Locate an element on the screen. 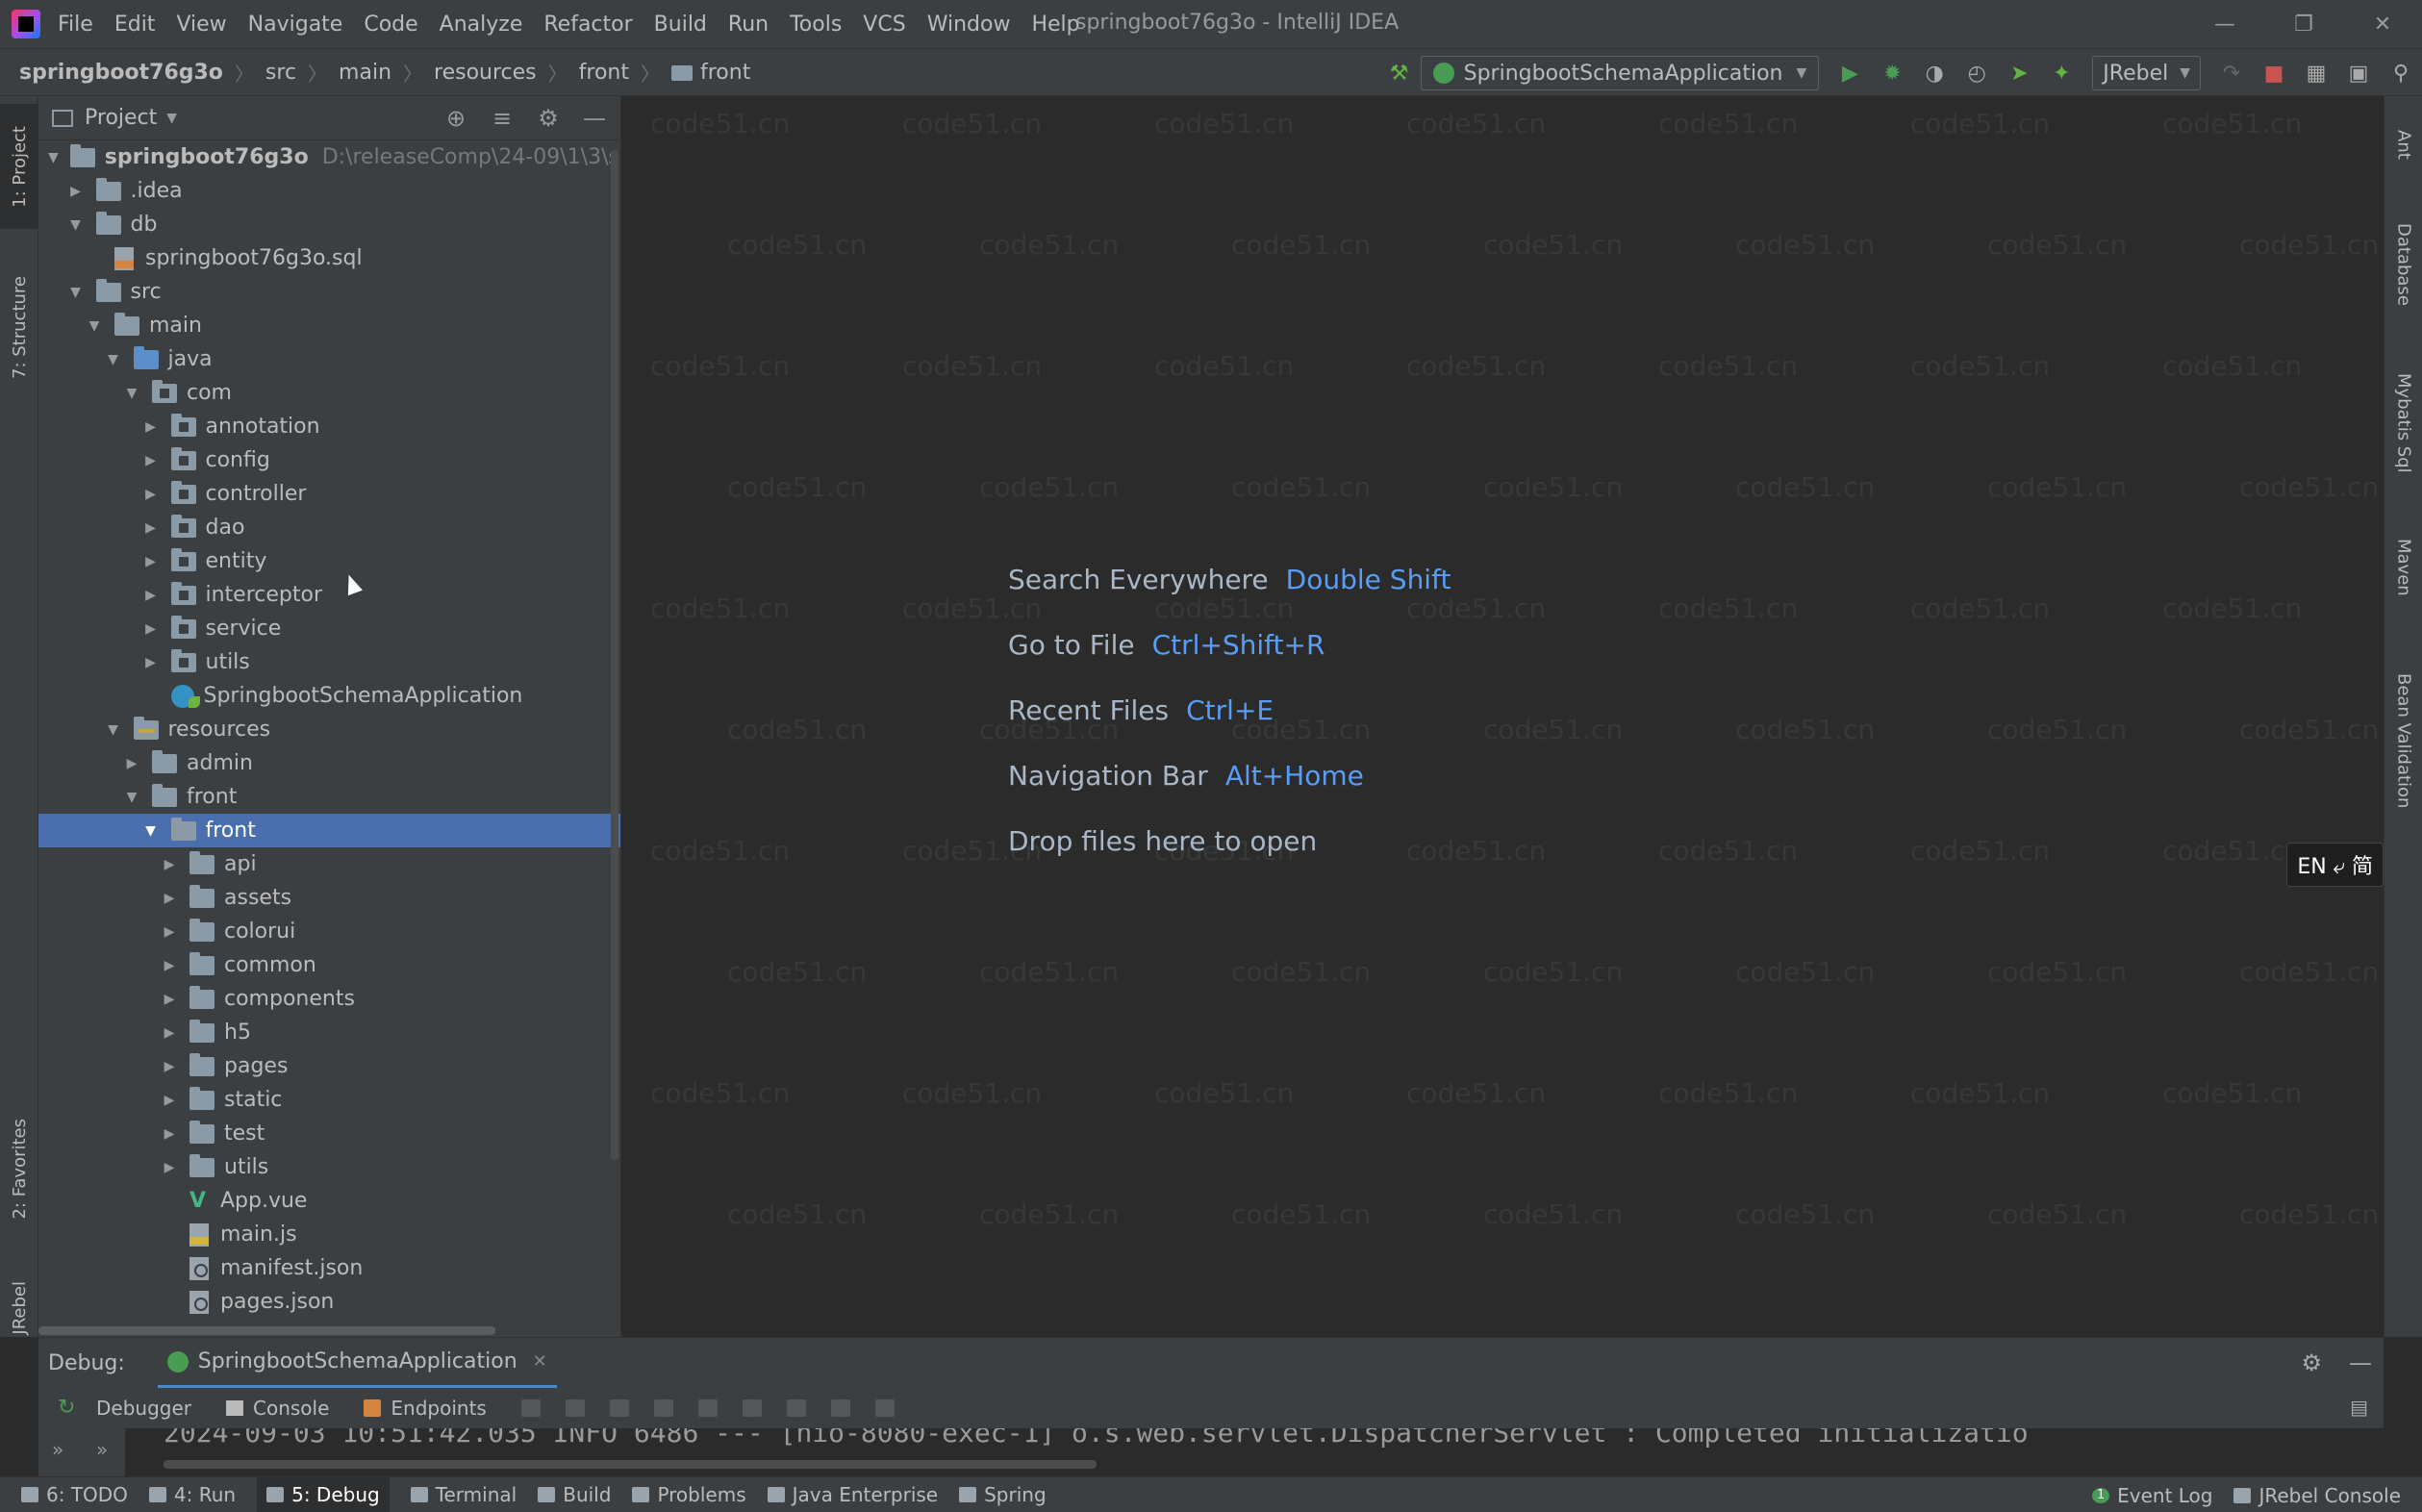  tool-tab-maven: Maven is located at coordinates (2403, 568).